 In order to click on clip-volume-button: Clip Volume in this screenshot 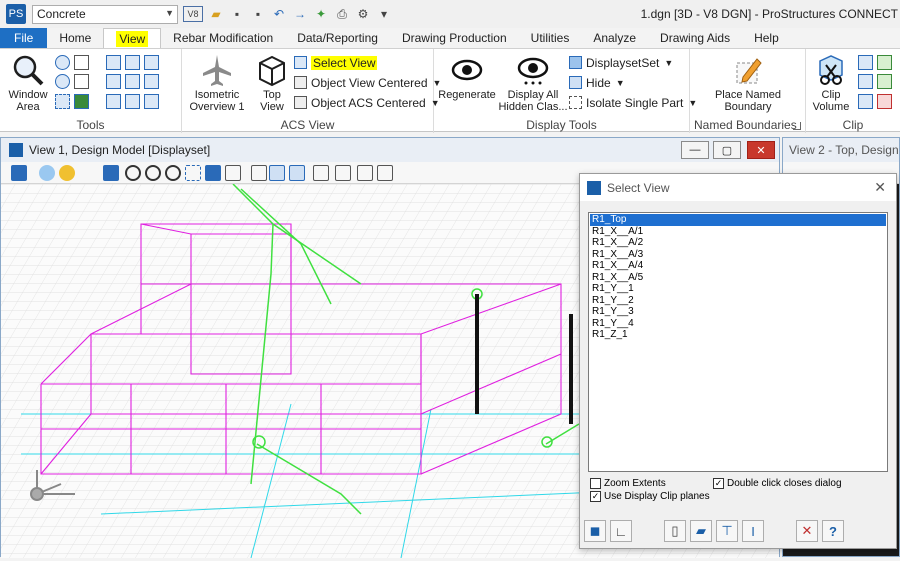, I will do `click(831, 83)`.